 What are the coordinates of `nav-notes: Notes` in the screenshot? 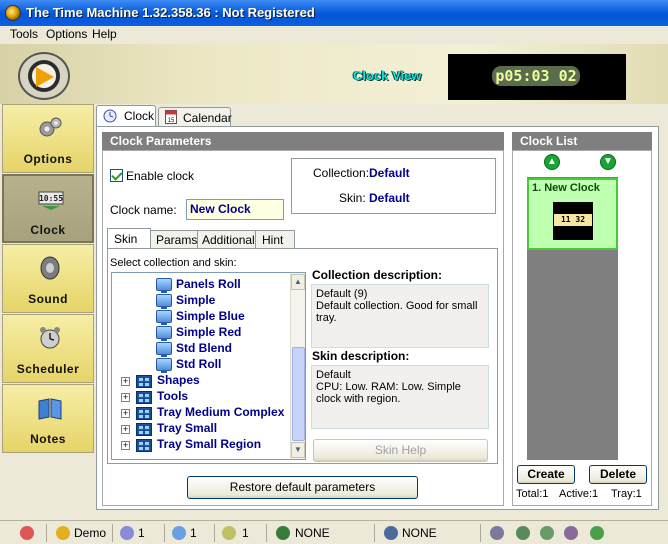 It's located at (48, 418).